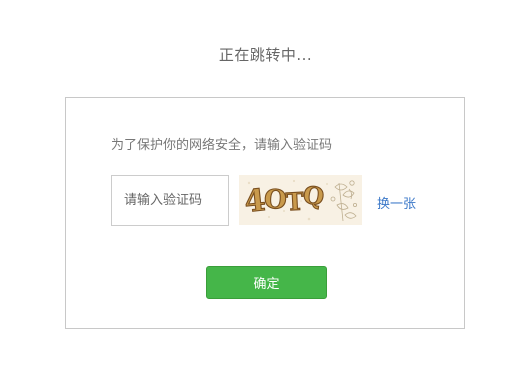 The height and width of the screenshot is (388, 525). What do you see at coordinates (396, 202) in the screenshot?
I see `refresh-captcha-link: 换一张` at bounding box center [396, 202].